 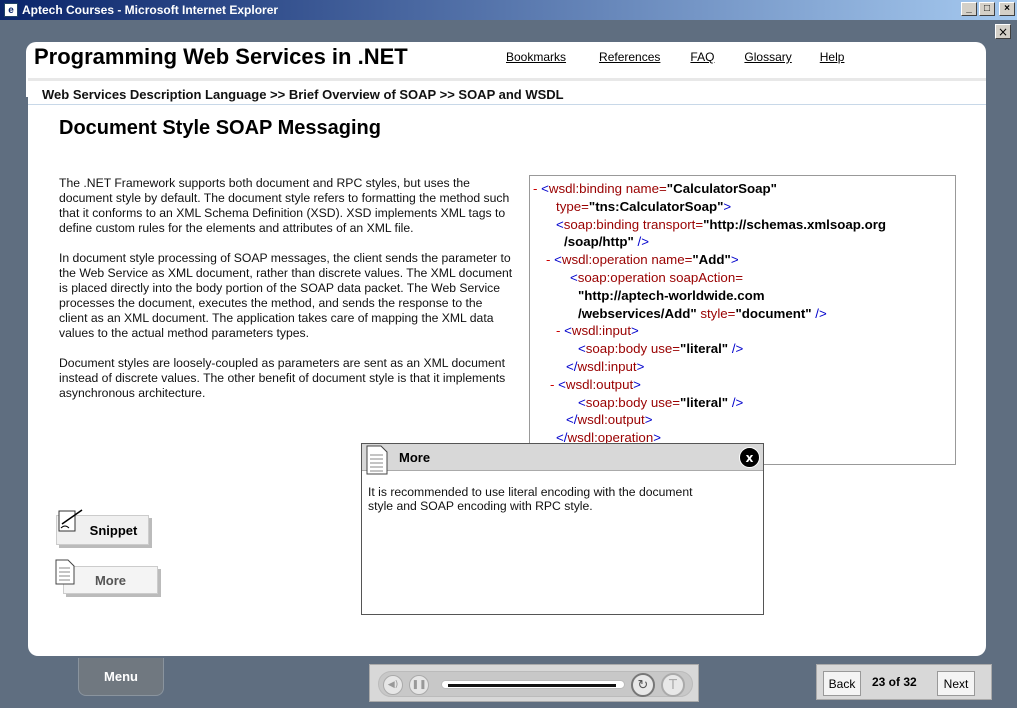 I want to click on code-line: </wsdl:output>, so click(x=609, y=420).